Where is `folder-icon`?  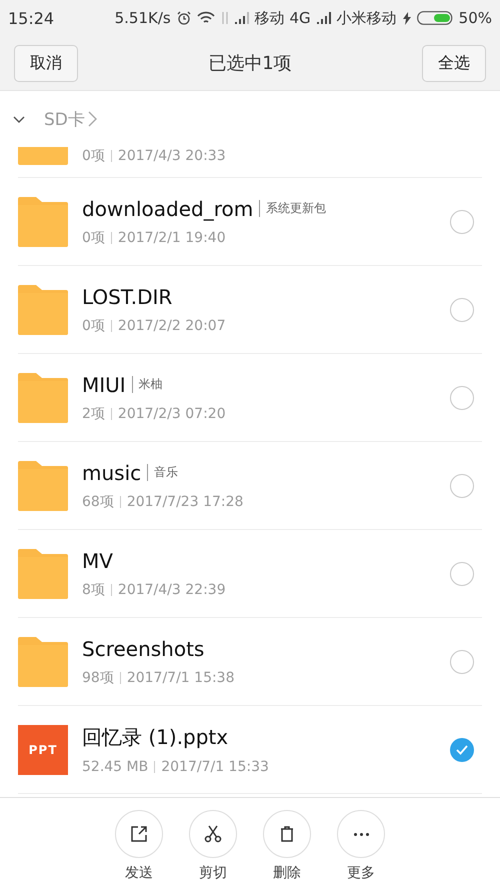 folder-icon is located at coordinates (43, 156).